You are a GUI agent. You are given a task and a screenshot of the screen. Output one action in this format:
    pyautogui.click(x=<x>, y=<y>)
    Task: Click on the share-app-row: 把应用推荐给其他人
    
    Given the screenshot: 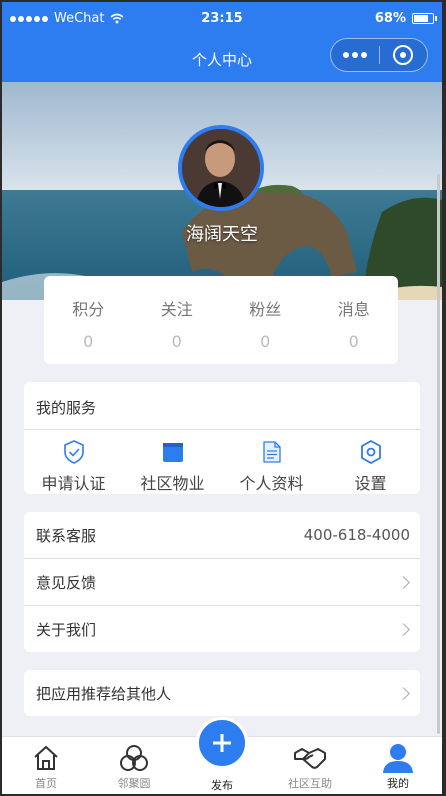 What is the action you would take?
    pyautogui.click(x=222, y=693)
    